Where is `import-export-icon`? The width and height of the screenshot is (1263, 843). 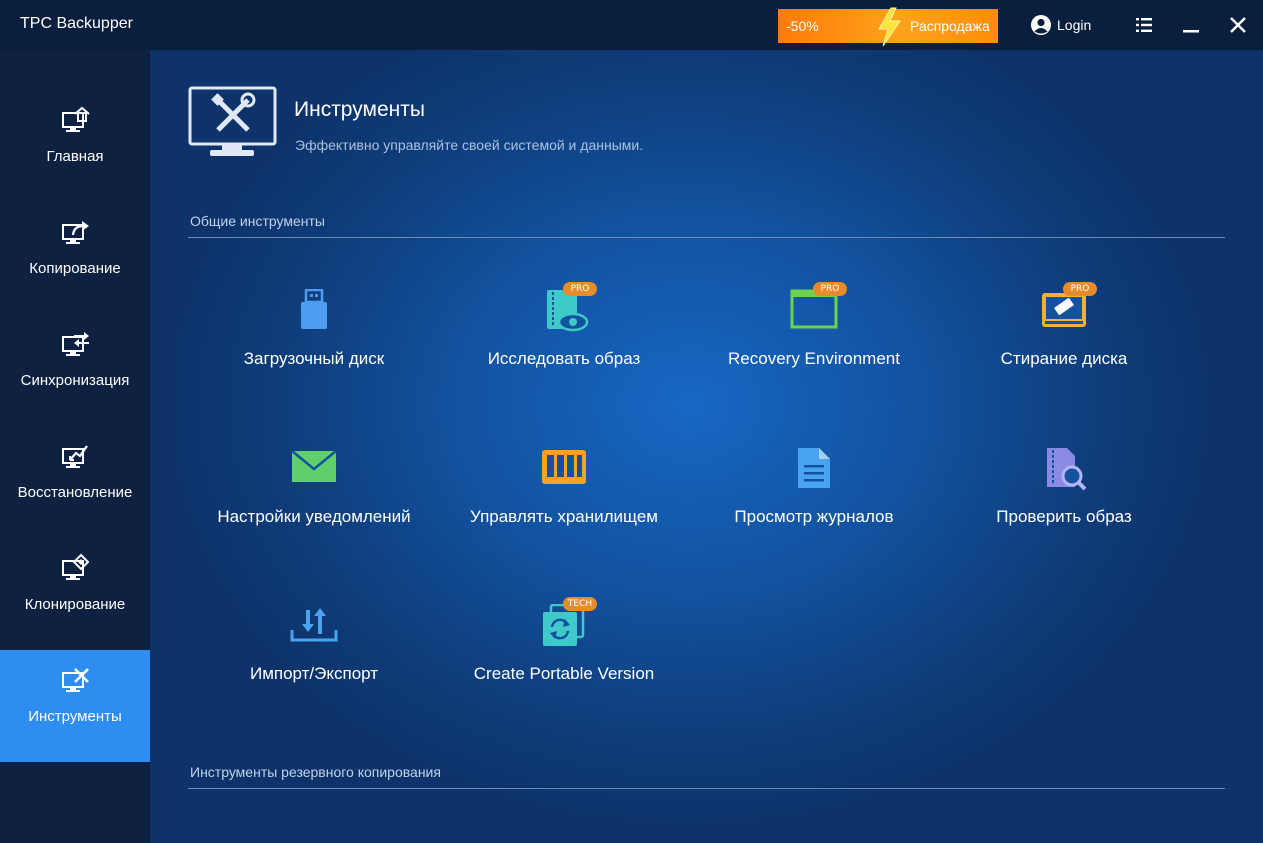
import-export-icon is located at coordinates (314, 629).